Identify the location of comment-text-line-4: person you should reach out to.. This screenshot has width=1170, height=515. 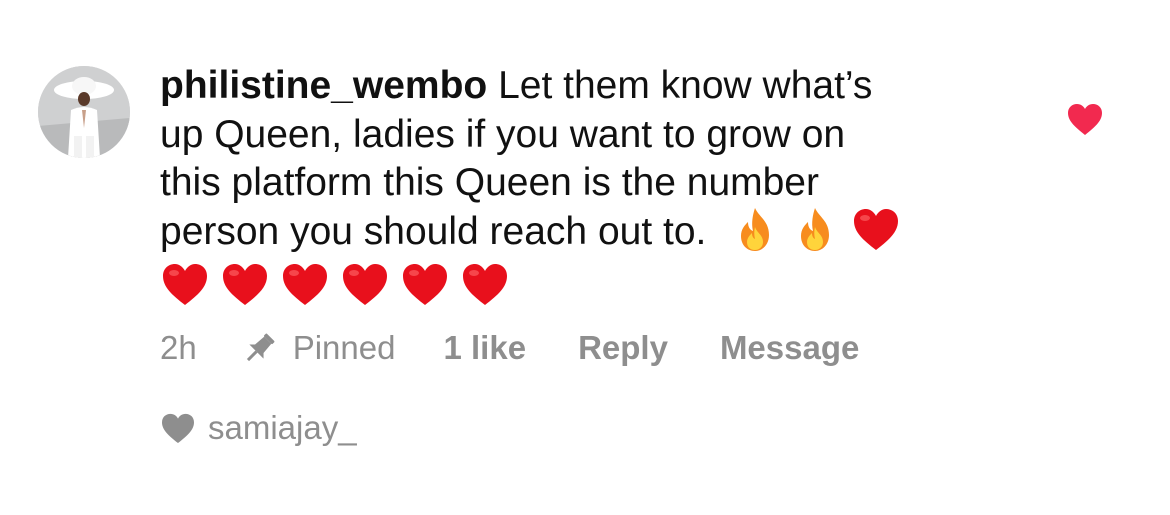
(433, 231).